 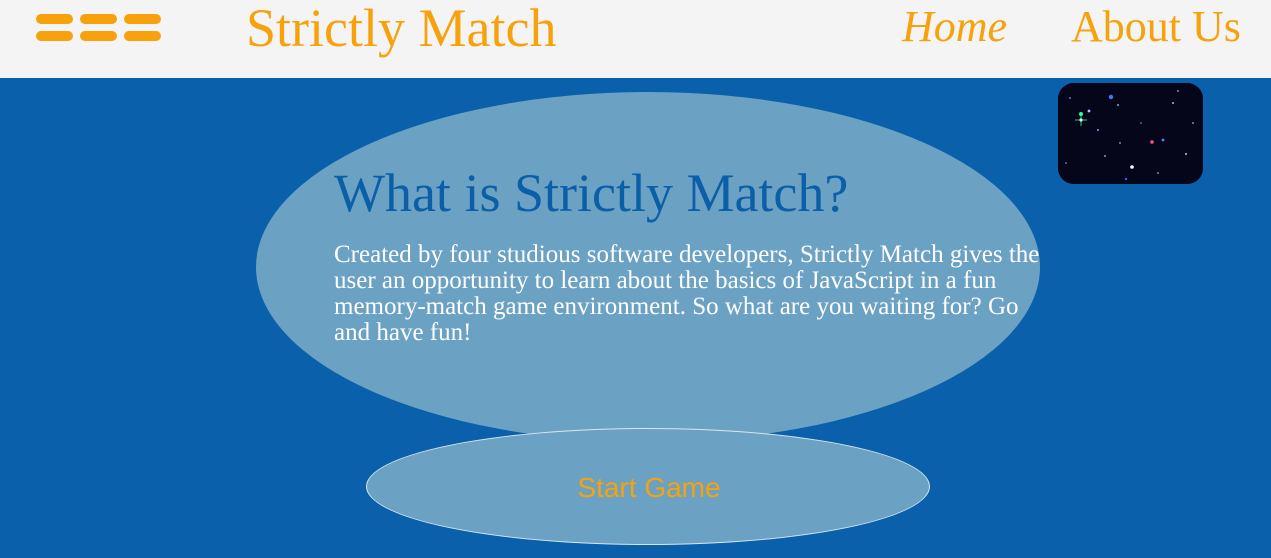 I want to click on starfield-image, so click(x=1130, y=133).